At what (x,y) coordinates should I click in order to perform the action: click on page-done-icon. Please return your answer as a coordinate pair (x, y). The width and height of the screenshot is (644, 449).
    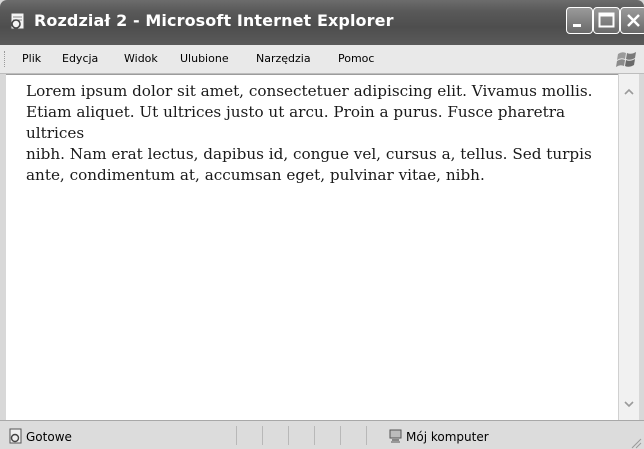
    Looking at the image, I should click on (15, 436).